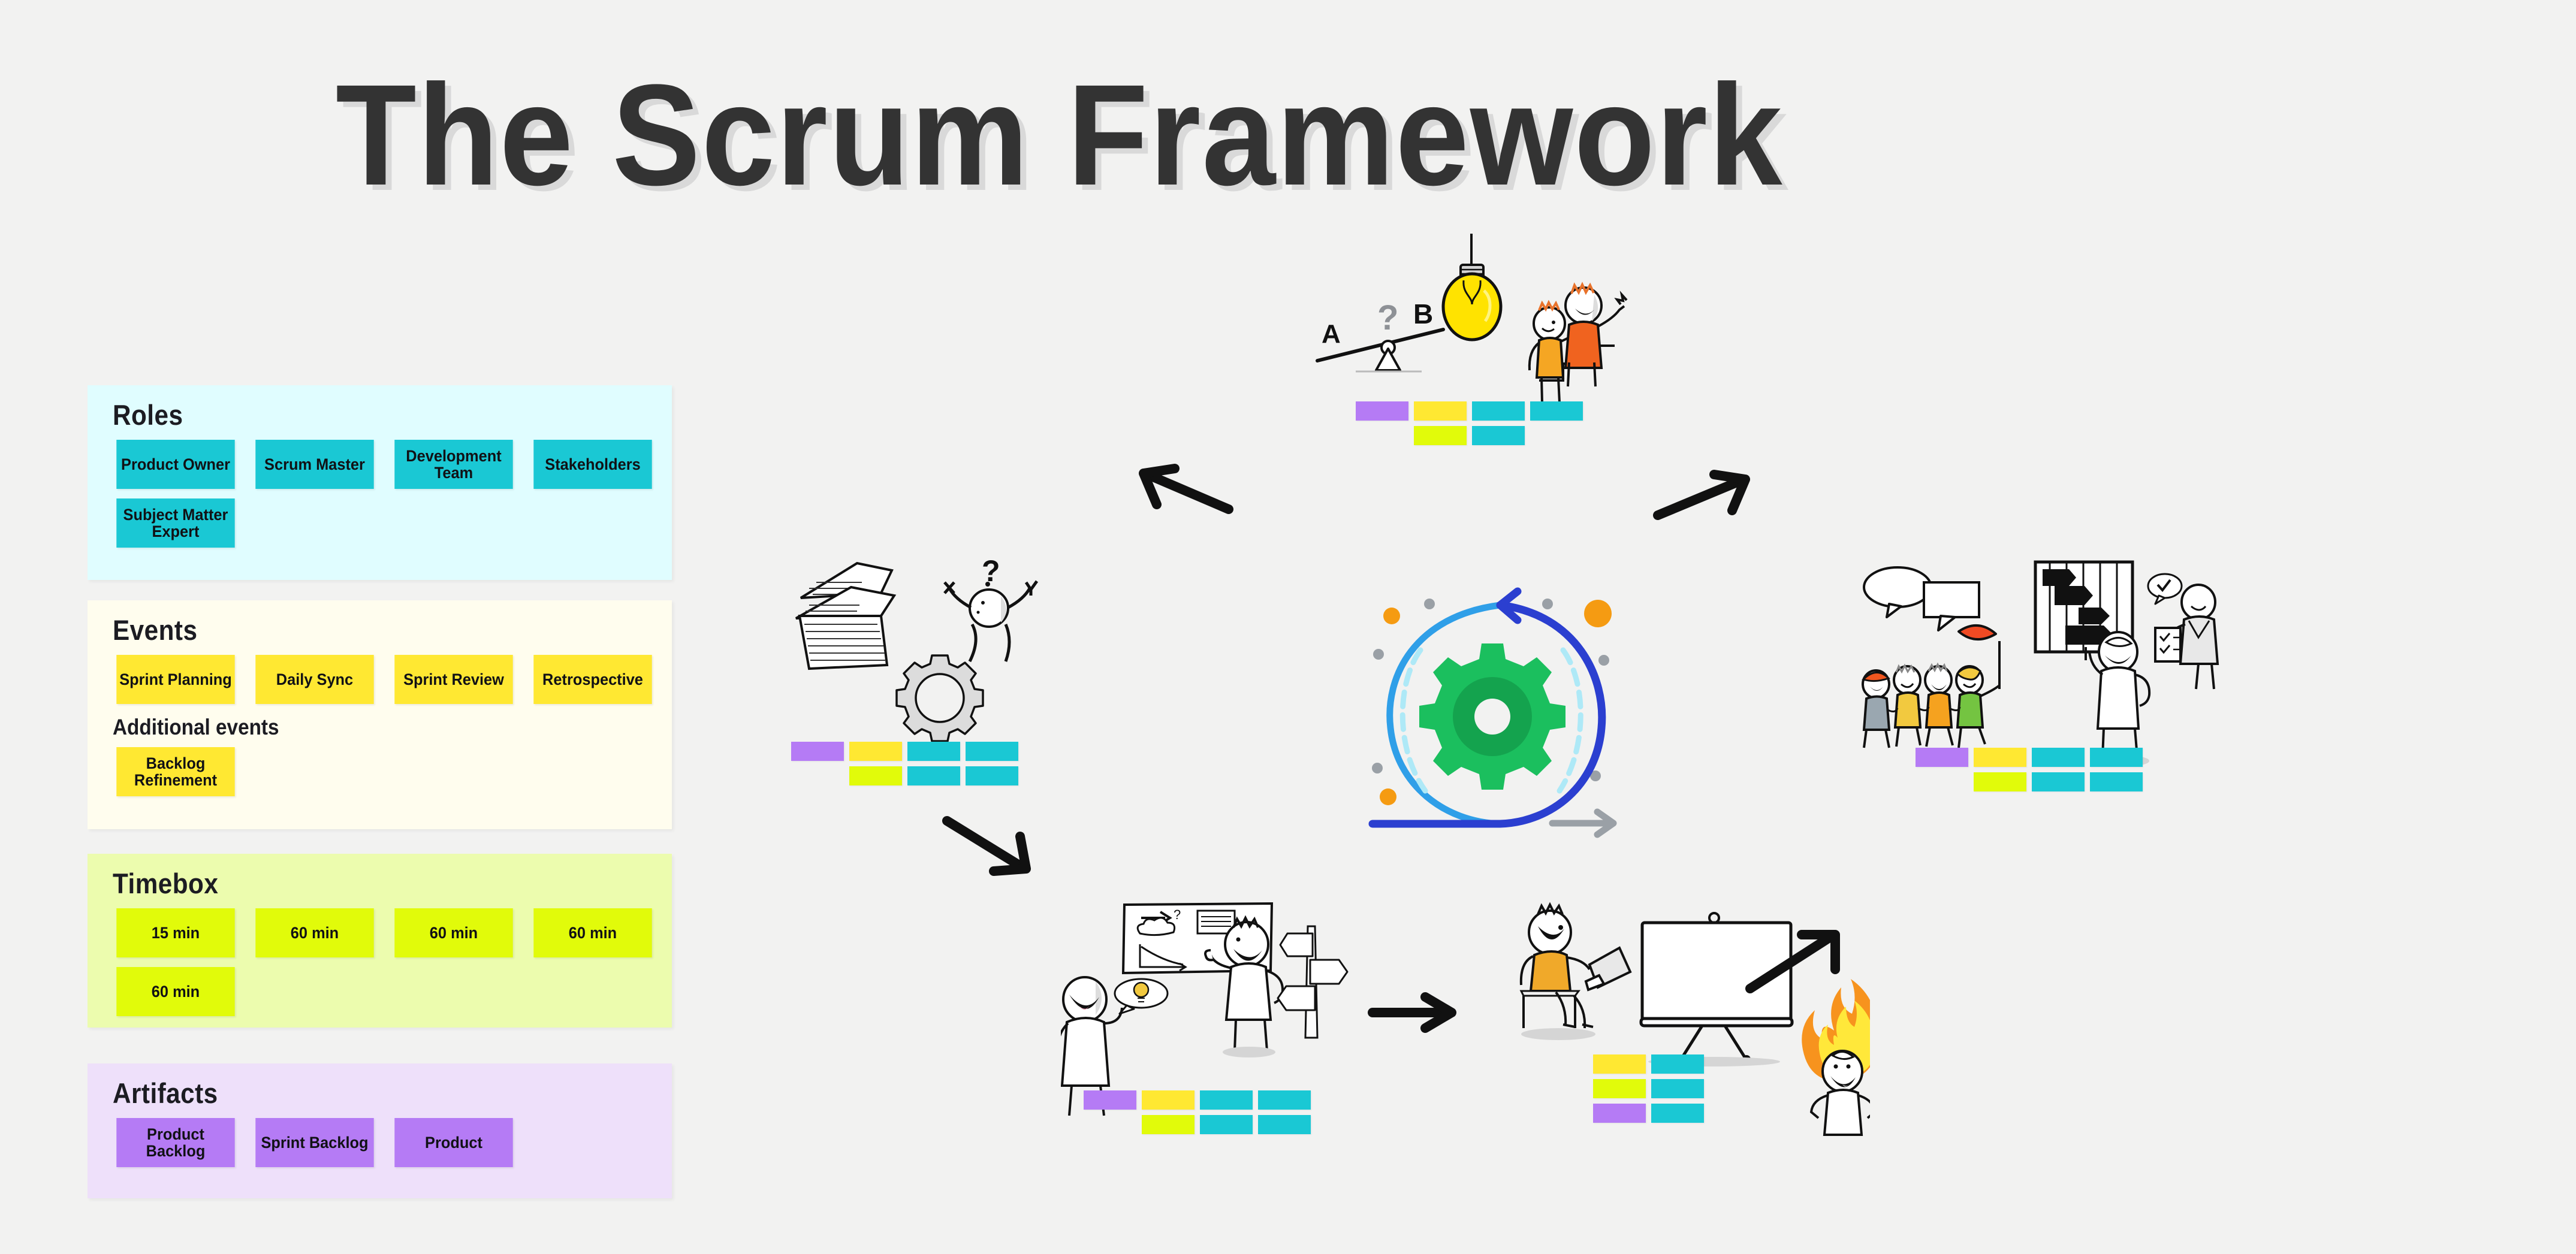 This screenshot has height=1254, width=2576. What do you see at coordinates (1921, 598) in the screenshot?
I see `speech-bubbles-icon` at bounding box center [1921, 598].